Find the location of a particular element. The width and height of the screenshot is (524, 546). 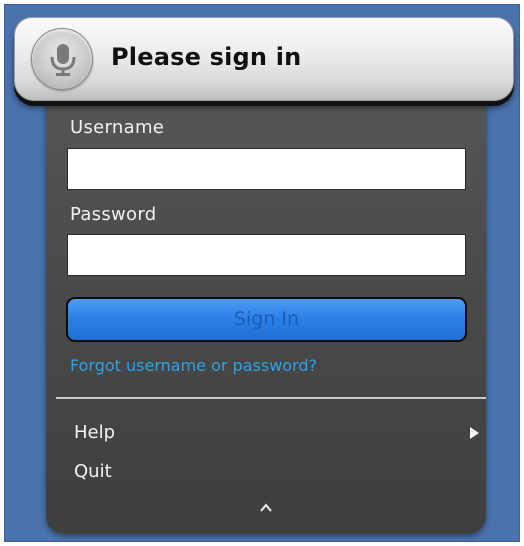

microphone-button is located at coordinates (62, 59).